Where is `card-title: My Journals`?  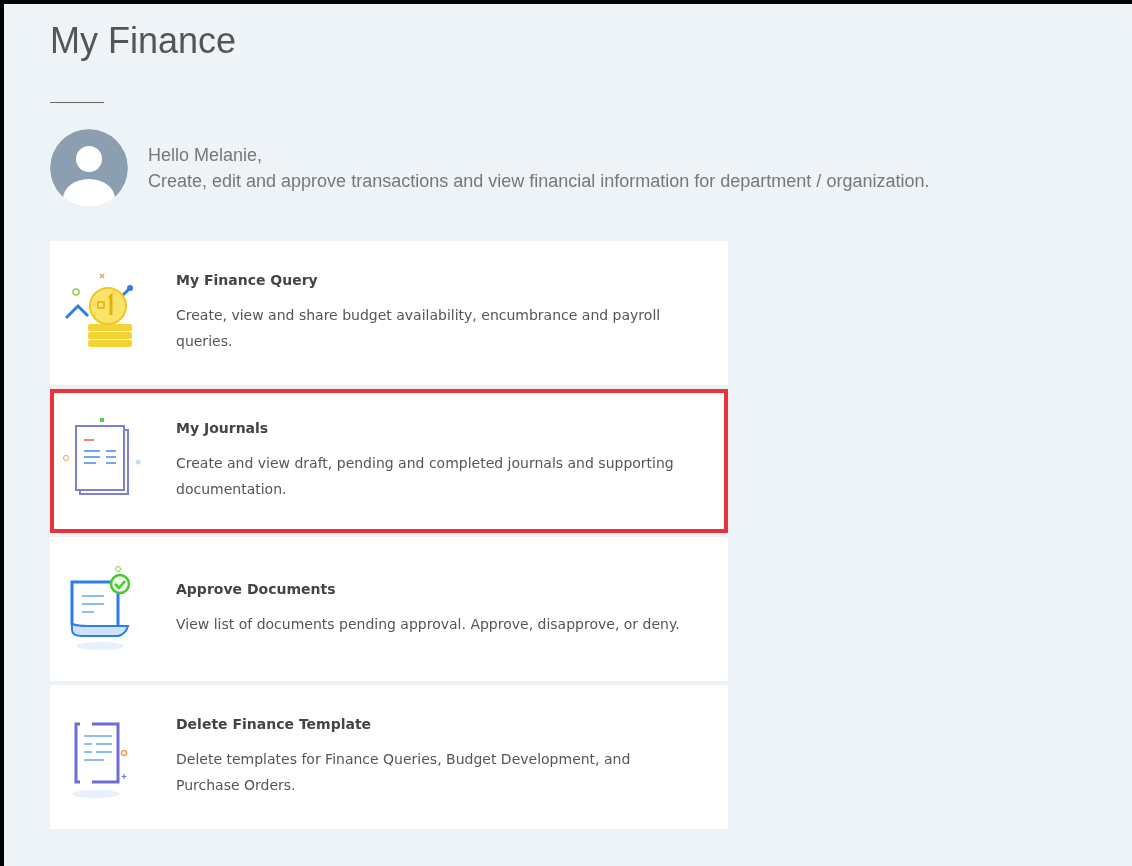
card-title: My Journals is located at coordinates (223, 428).